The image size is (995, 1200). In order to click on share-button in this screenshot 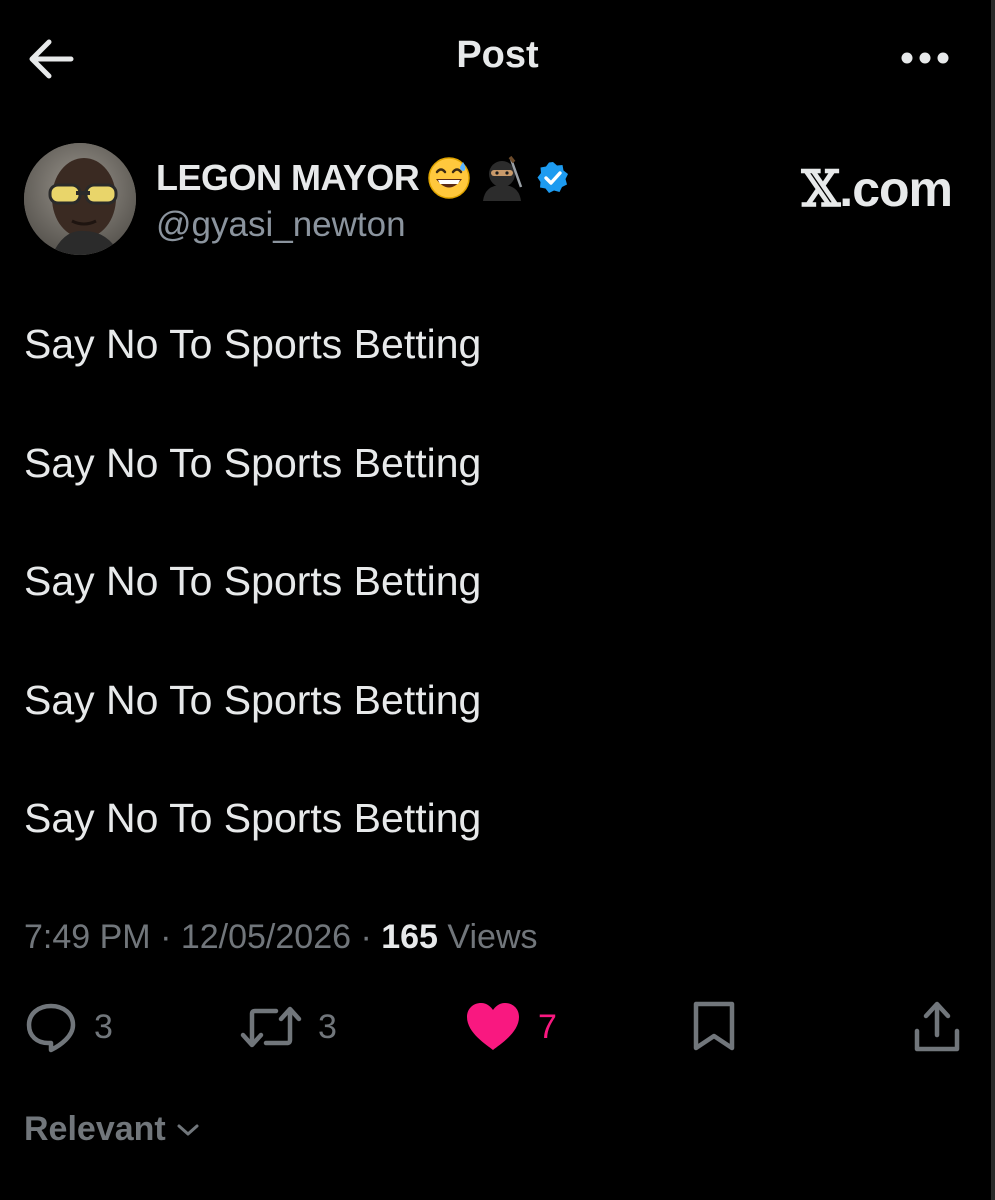, I will do `click(937, 1027)`.